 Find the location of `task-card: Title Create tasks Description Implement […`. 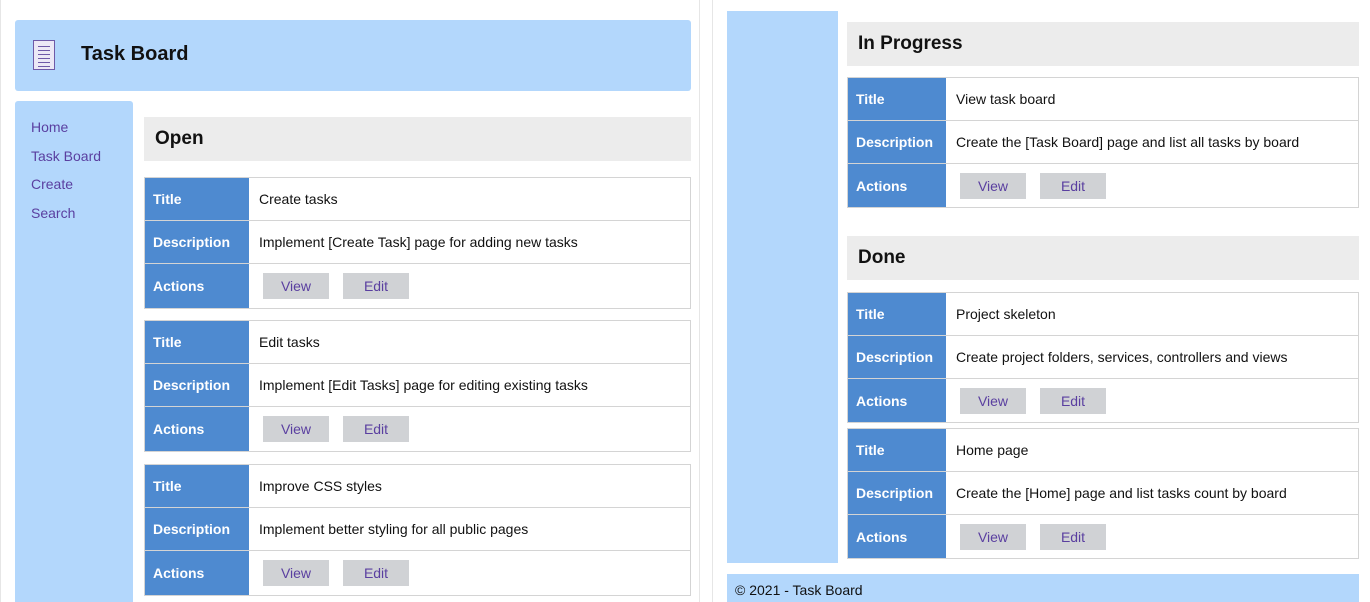

task-card: Title Create tasks Description Implement [… is located at coordinates (417, 243).